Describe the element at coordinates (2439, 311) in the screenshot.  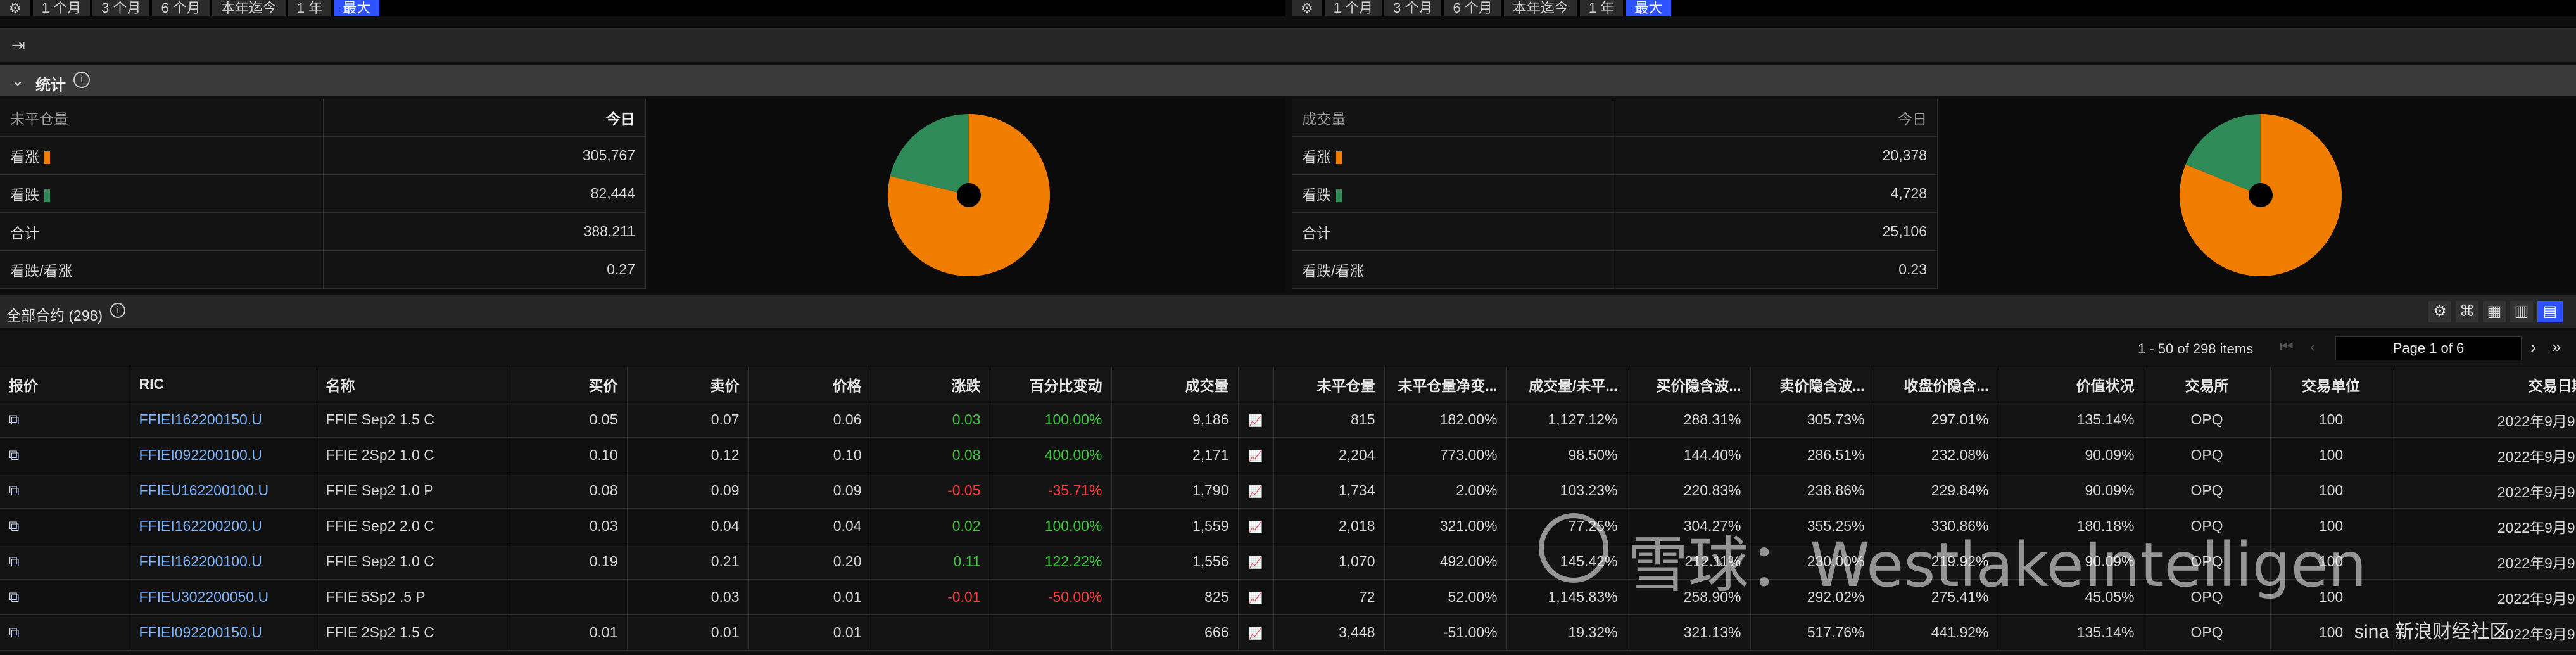
I see `settings-icon: ⚙` at that location.